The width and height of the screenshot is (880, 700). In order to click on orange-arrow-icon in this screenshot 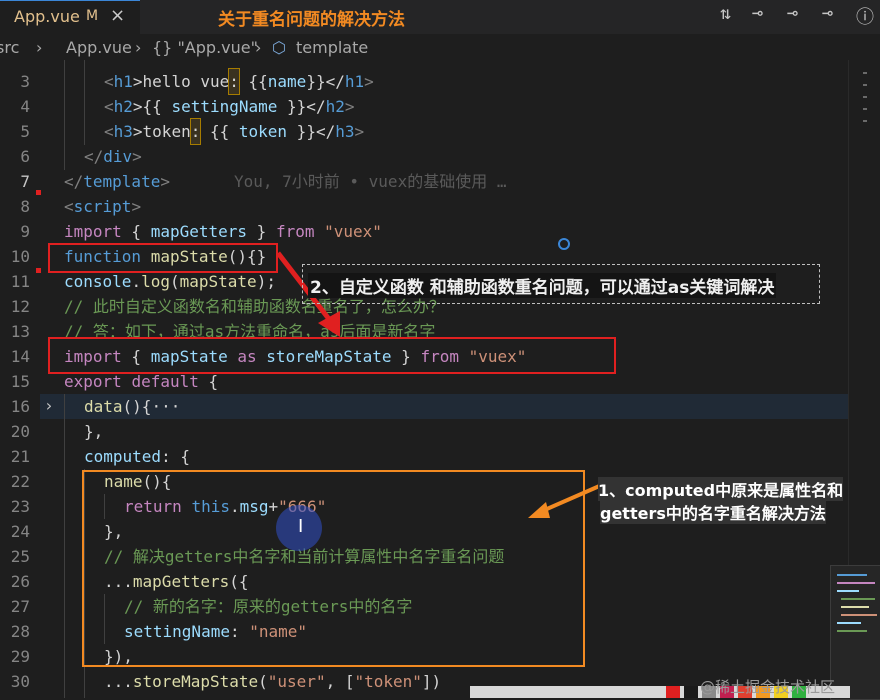, I will do `click(566, 500)`.